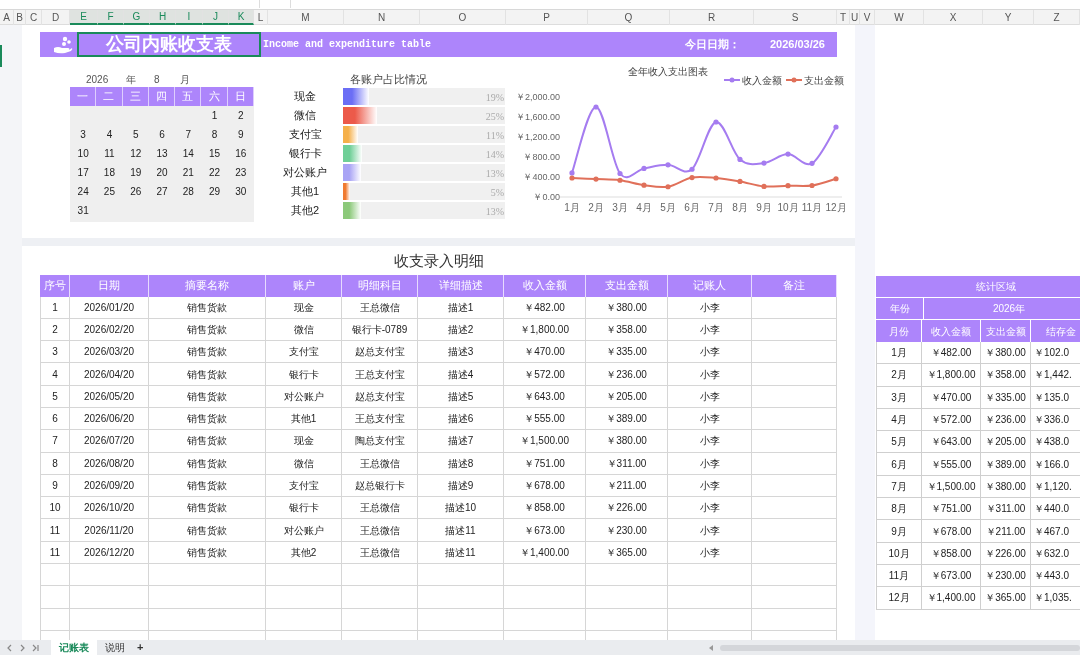 The height and width of the screenshot is (670, 1080). I want to click on calendar-day: 14, so click(188, 153).